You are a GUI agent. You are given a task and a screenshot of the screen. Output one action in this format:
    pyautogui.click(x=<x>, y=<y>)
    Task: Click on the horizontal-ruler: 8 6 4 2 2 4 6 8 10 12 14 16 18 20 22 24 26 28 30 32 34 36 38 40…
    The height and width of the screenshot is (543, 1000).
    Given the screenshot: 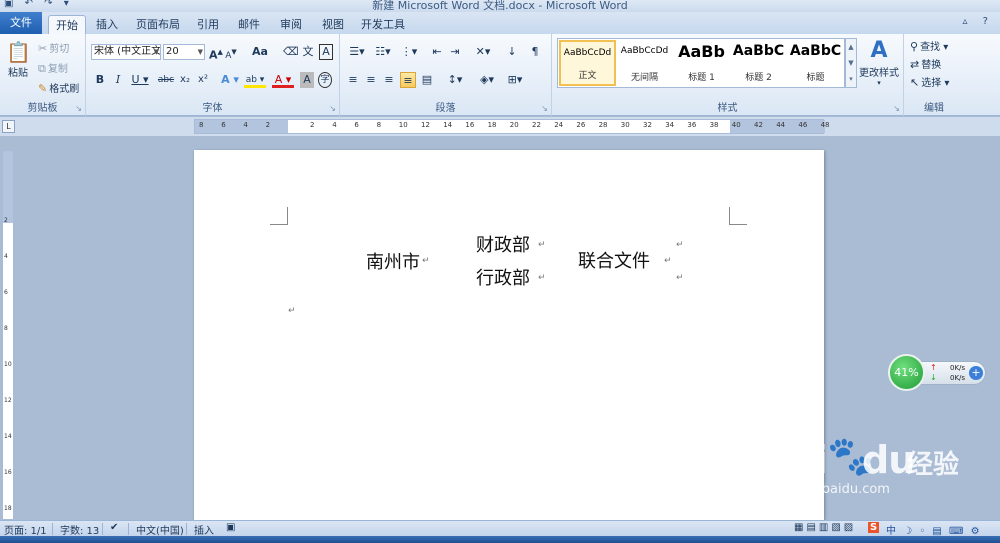 What is the action you would take?
    pyautogui.click(x=512, y=126)
    